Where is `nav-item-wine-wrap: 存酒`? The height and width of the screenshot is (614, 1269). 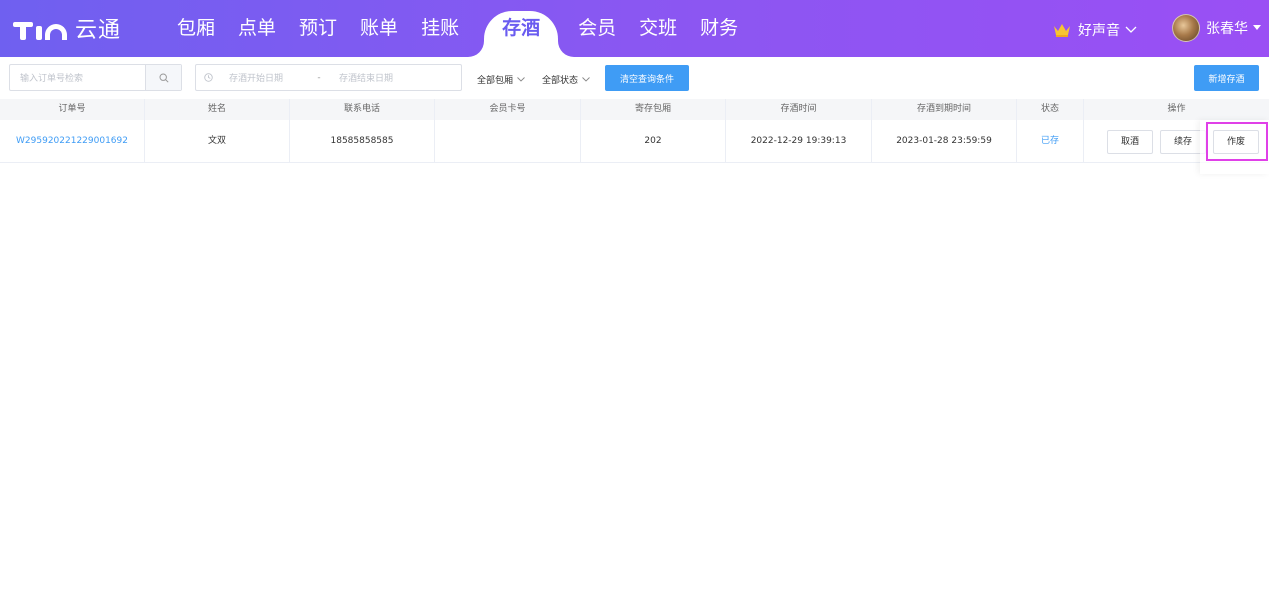 nav-item-wine-wrap: 存酒 is located at coordinates (521, 30).